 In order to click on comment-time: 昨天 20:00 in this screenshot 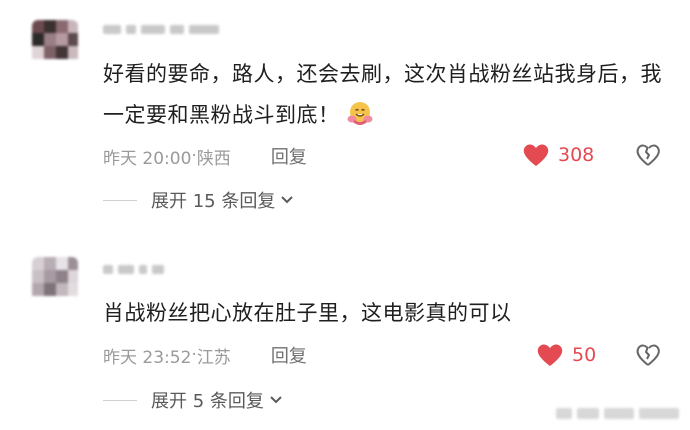, I will do `click(147, 158)`.